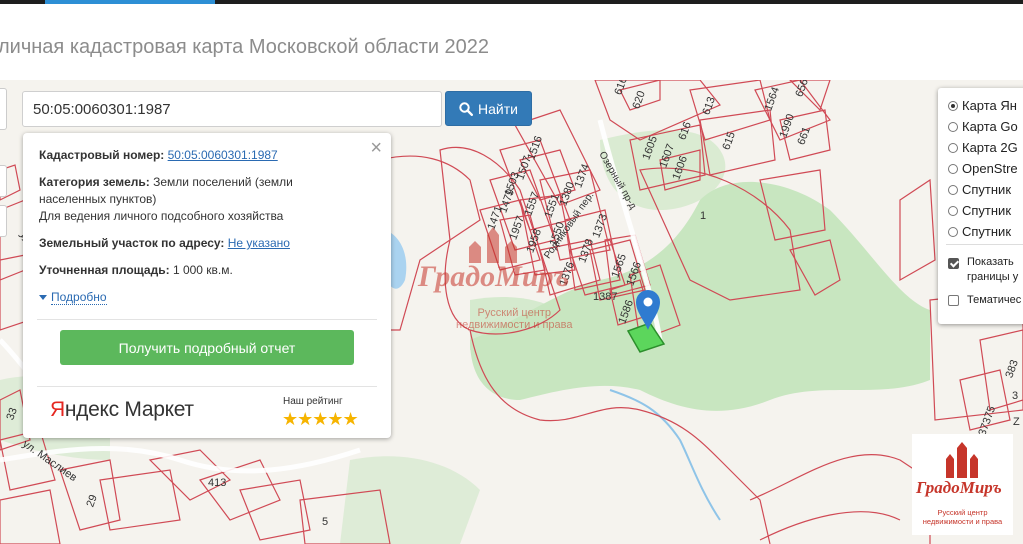 This screenshot has height=544, width=1023. Describe the element at coordinates (1015, 396) in the screenshot. I see `parcel-number: 3` at that location.